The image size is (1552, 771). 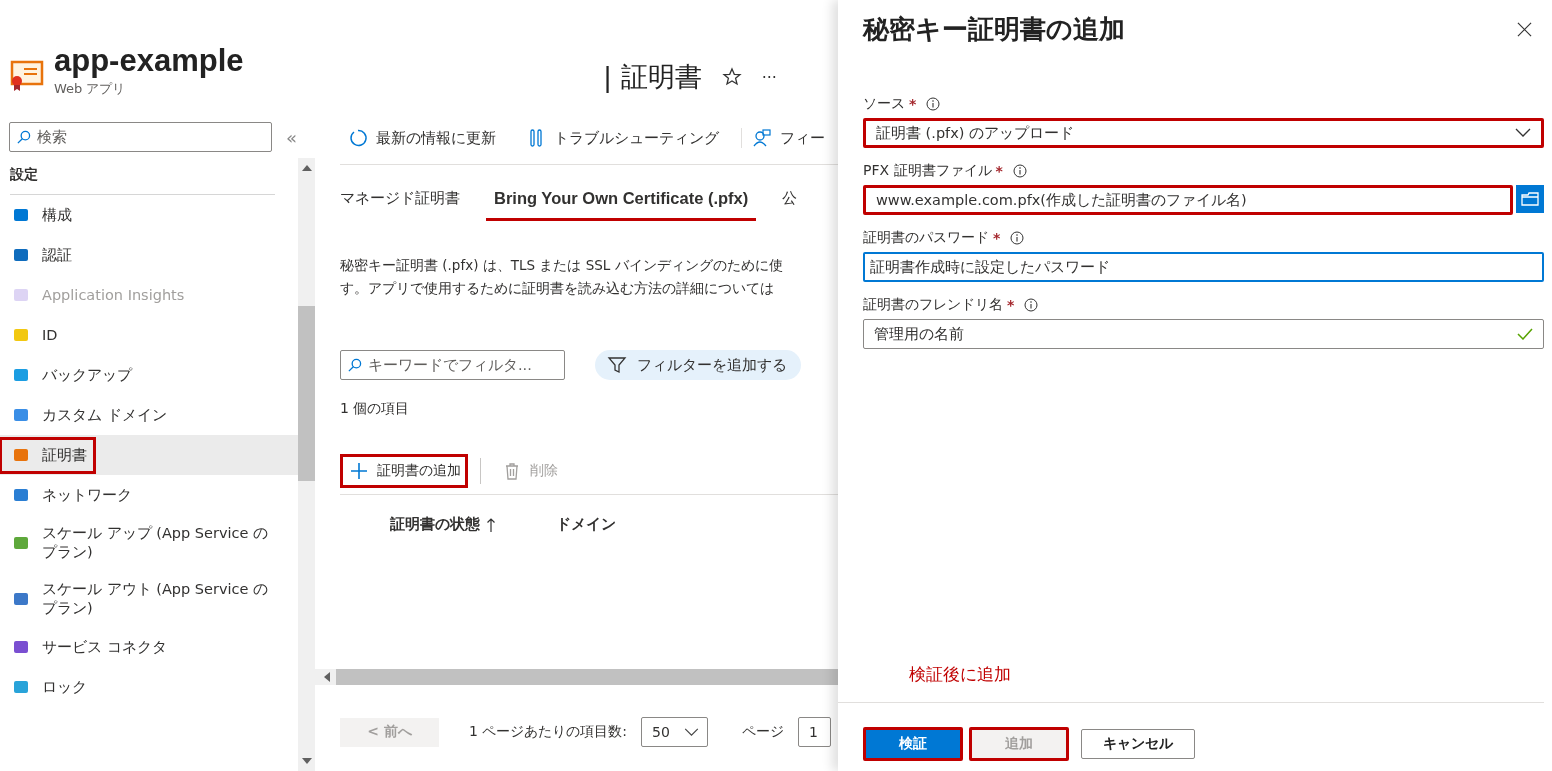 I want to click on input-field: 管理用の名前, so click(x=1203, y=334).